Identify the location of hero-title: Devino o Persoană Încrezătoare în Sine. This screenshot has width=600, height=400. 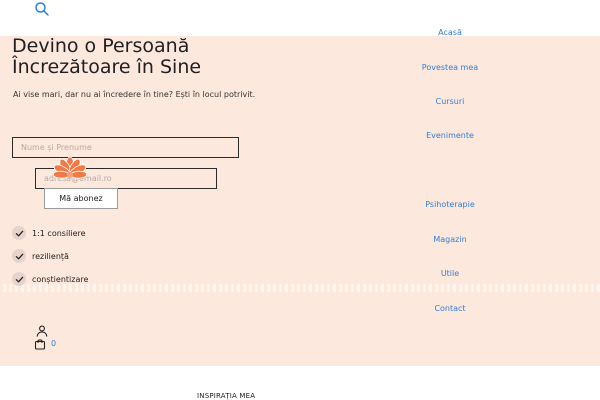
(162, 57).